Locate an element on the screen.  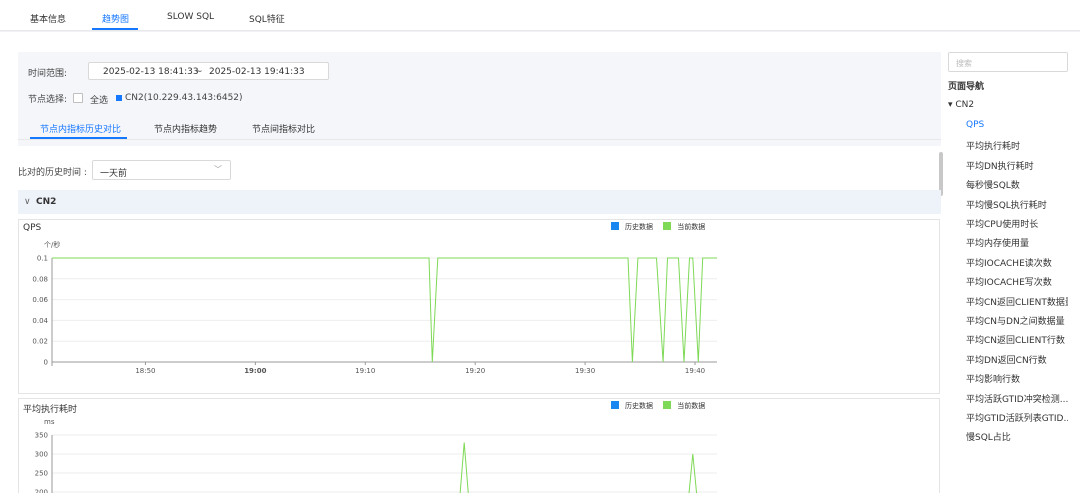
nav-item: 平均DN执行耗时 is located at coordinates (1000, 165).